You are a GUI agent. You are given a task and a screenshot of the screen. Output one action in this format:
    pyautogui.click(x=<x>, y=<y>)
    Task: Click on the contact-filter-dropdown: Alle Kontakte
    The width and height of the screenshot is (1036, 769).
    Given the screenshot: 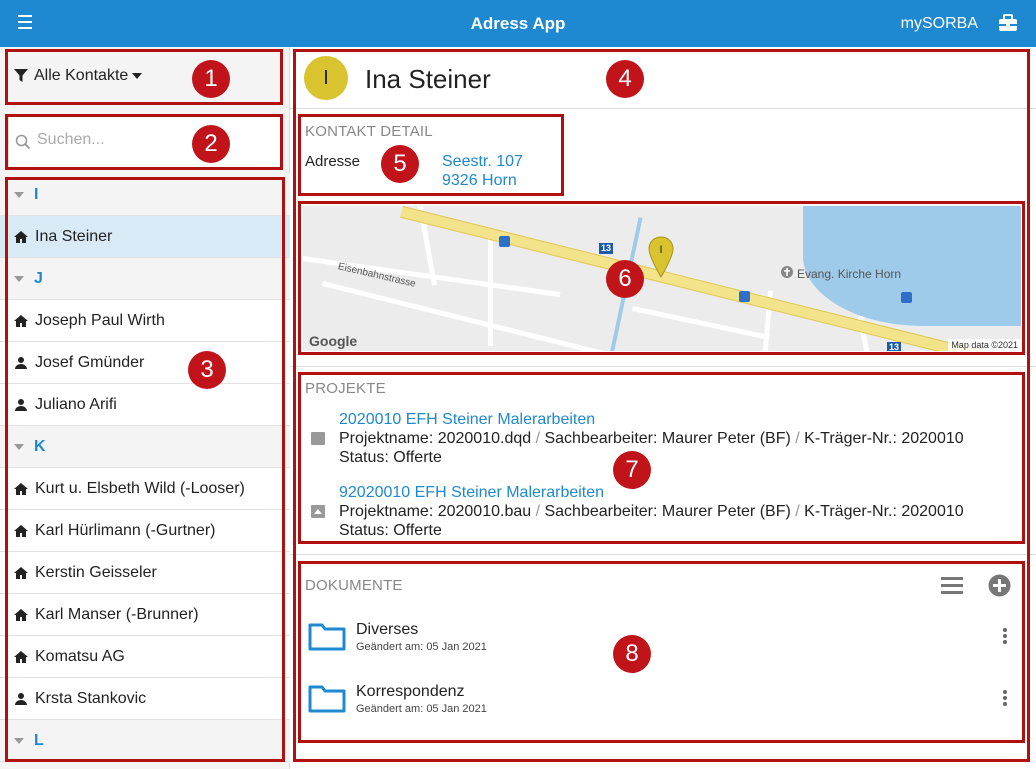 What is the action you would take?
    pyautogui.click(x=81, y=76)
    